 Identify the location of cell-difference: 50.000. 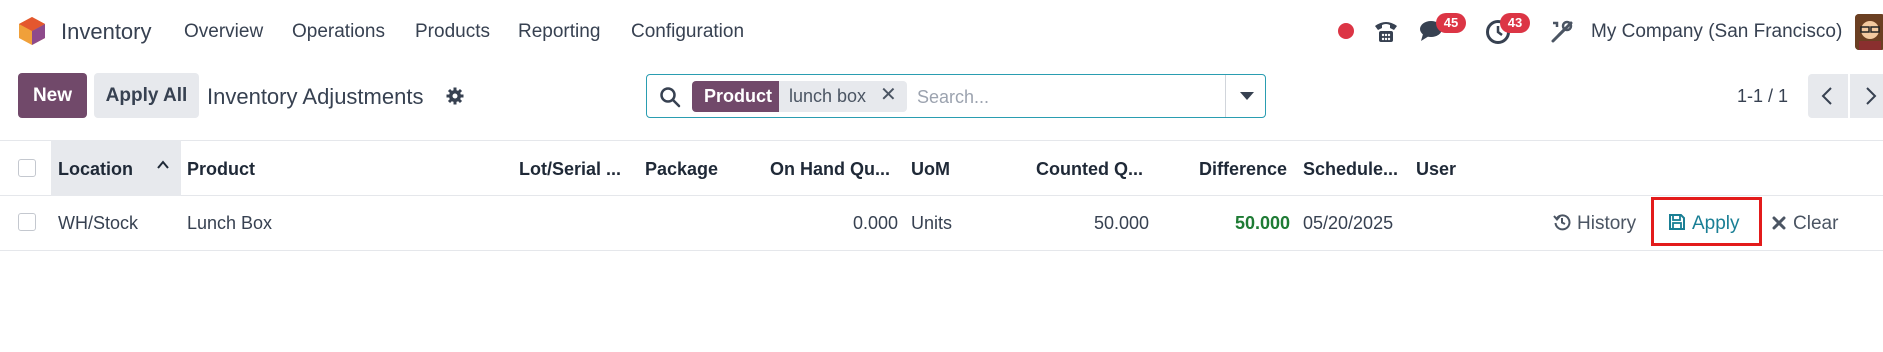
(1262, 223).